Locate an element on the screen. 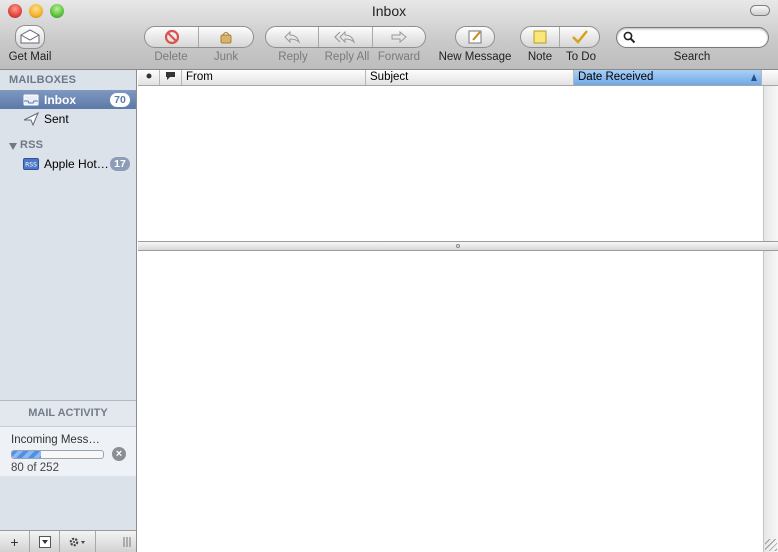 This screenshot has width=778, height=552. sidebar-item-apple-hot-news: RSS Apple Hot… 17 is located at coordinates (68, 163).